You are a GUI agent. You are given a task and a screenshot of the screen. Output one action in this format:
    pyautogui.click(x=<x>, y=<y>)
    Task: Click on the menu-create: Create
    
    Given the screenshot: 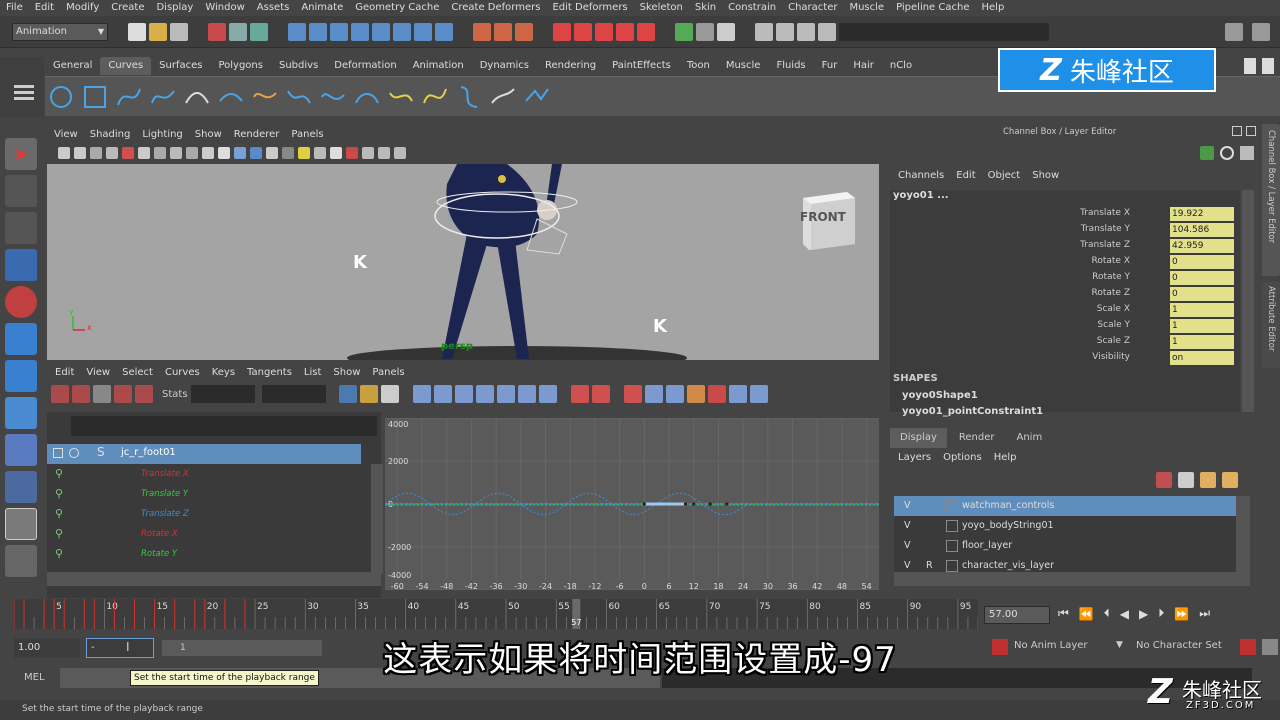 What is the action you would take?
    pyautogui.click(x=127, y=8)
    